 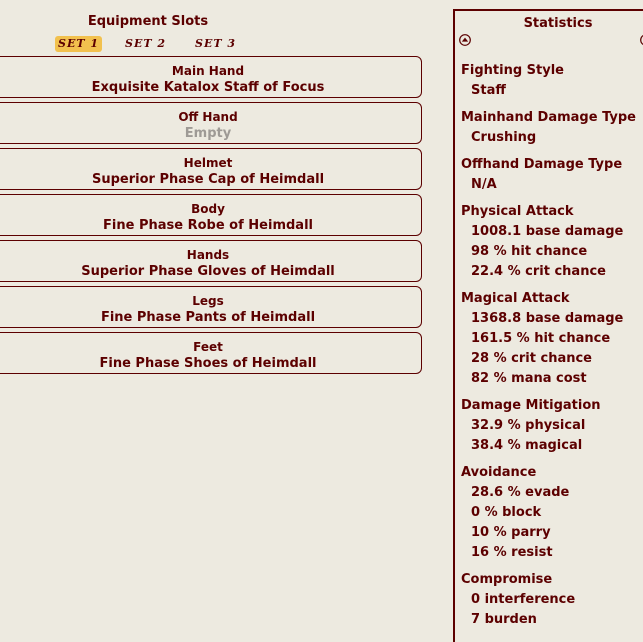 What do you see at coordinates (148, 21) in the screenshot?
I see `equipment-slots-title: Equipment Slots` at bounding box center [148, 21].